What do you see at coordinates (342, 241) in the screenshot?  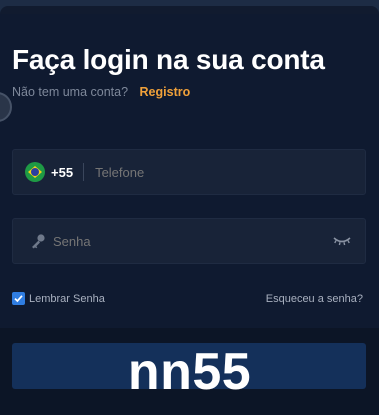 I see `eye-closed-icon` at bounding box center [342, 241].